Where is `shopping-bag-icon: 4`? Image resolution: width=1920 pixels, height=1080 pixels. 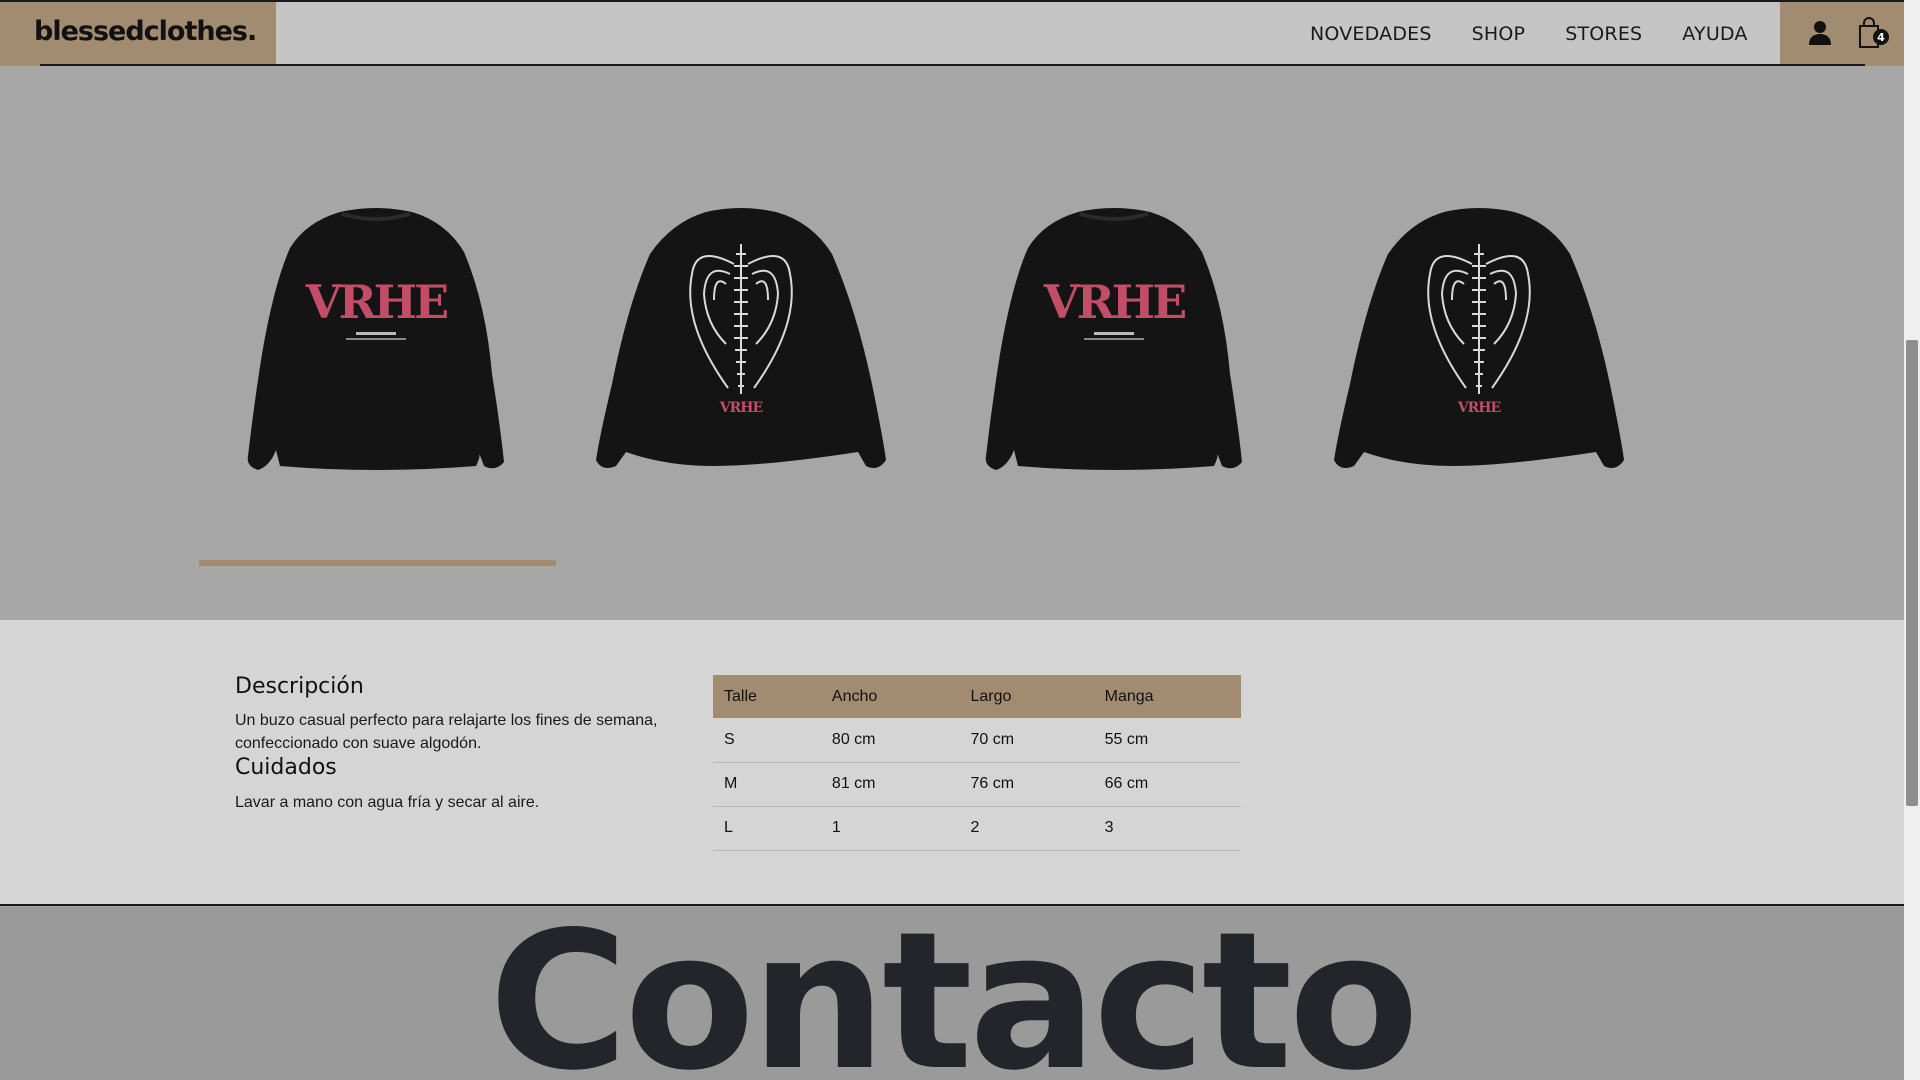
shopping-bag-icon: 4 is located at coordinates (1873, 33).